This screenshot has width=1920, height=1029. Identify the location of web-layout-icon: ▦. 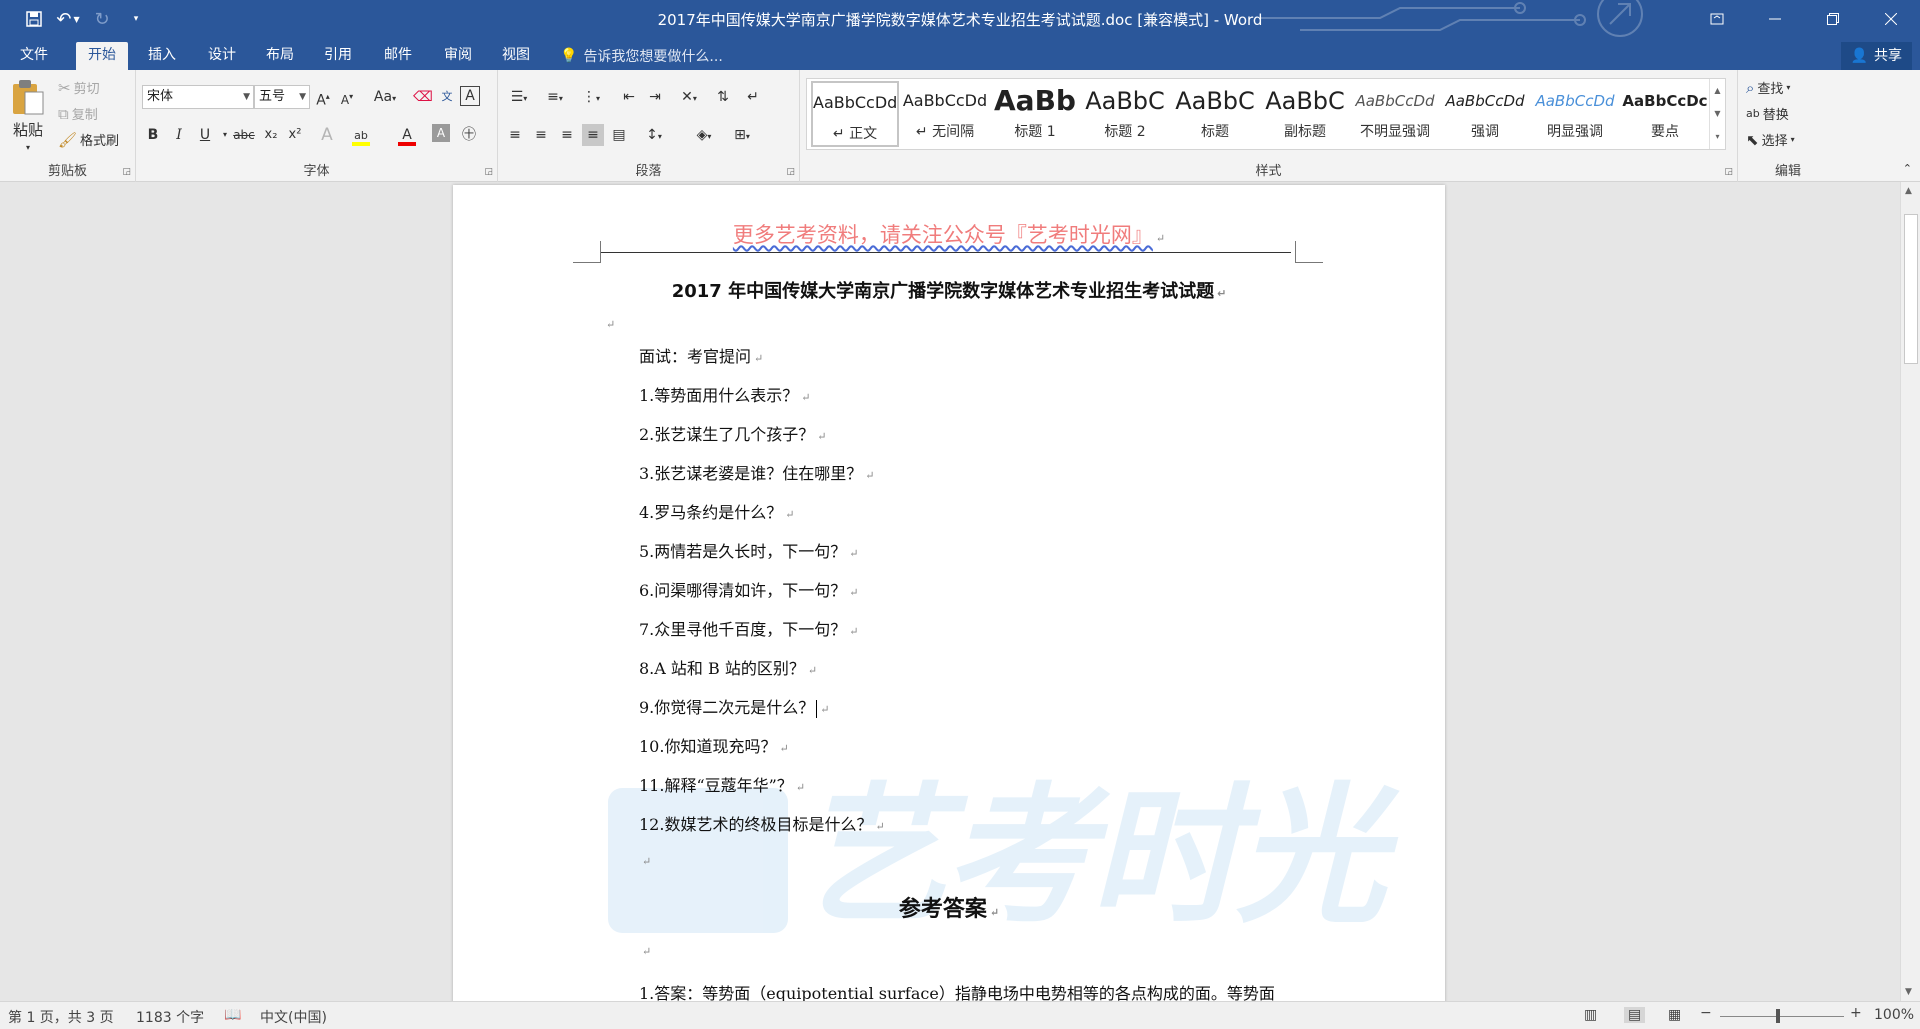
(1674, 1015).